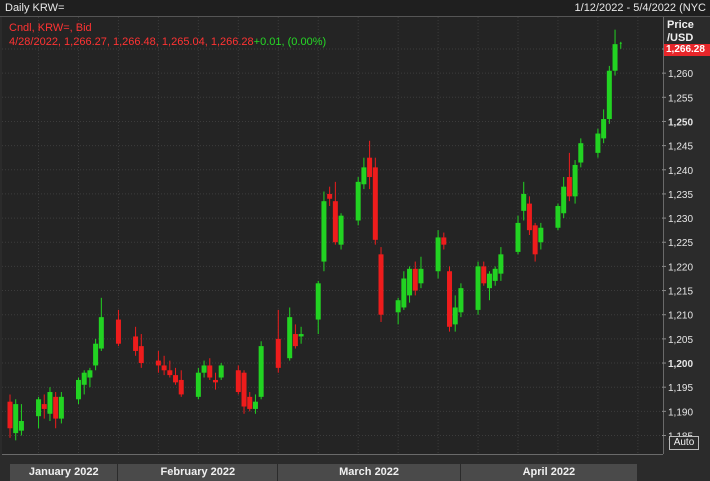 The width and height of the screenshot is (710, 481). What do you see at coordinates (680, 147) in the screenshot?
I see `y-tick-label: 1,245` at bounding box center [680, 147].